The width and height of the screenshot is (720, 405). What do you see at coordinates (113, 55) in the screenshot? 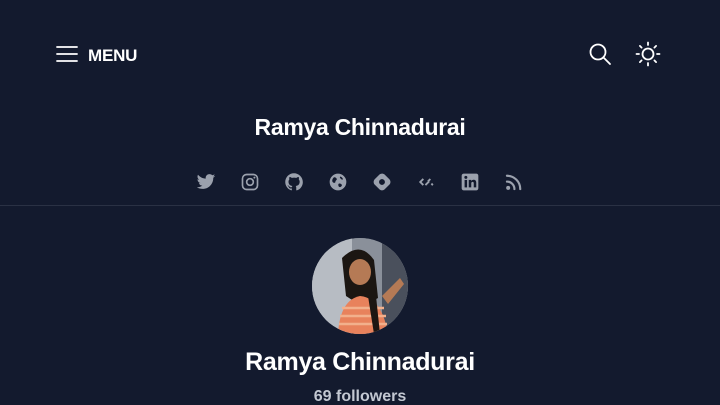
I see `menu-label: MENU` at bounding box center [113, 55].